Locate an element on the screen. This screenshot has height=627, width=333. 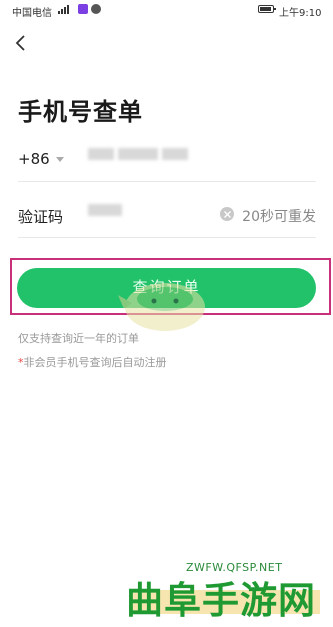
battery-icon is located at coordinates (267, 9).